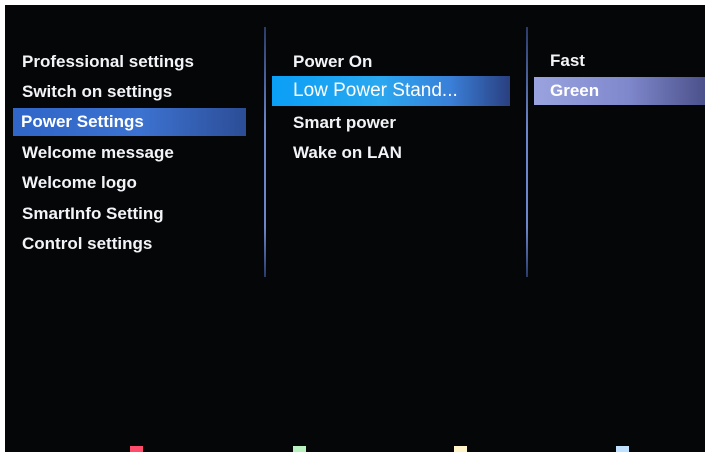  Describe the element at coordinates (129, 122) in the screenshot. I see `menu-item-power-settings: Power Settings` at that location.